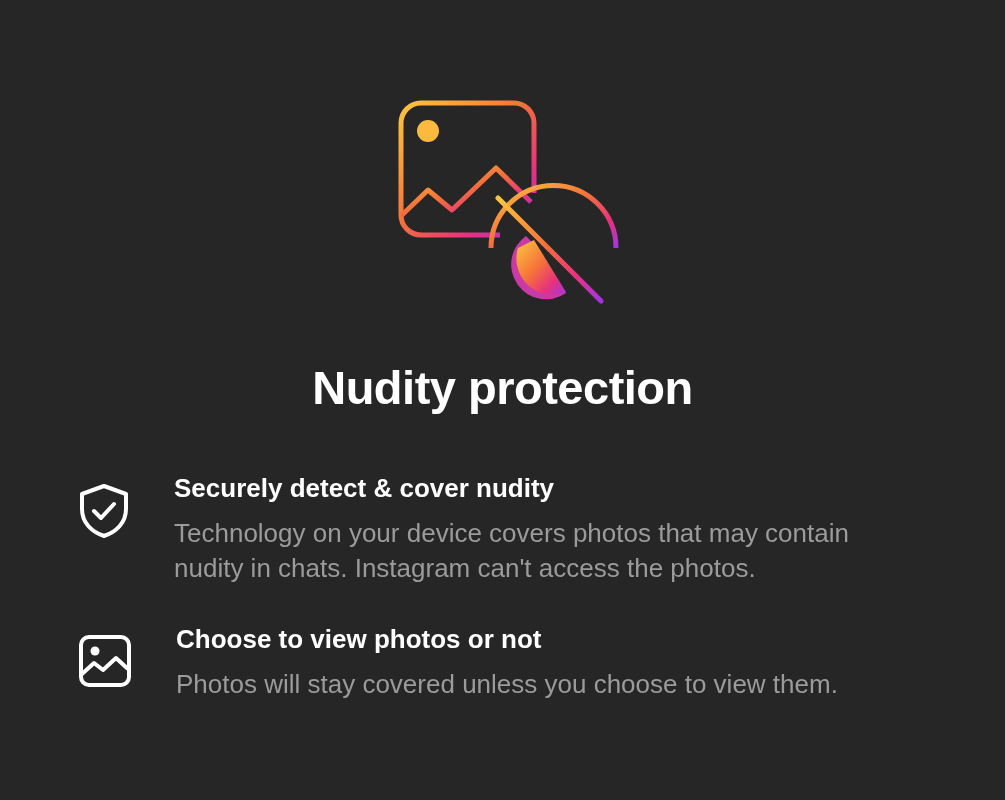 This screenshot has width=1005, height=800. What do you see at coordinates (502, 387) in the screenshot?
I see `page-title: Nudity protection` at bounding box center [502, 387].